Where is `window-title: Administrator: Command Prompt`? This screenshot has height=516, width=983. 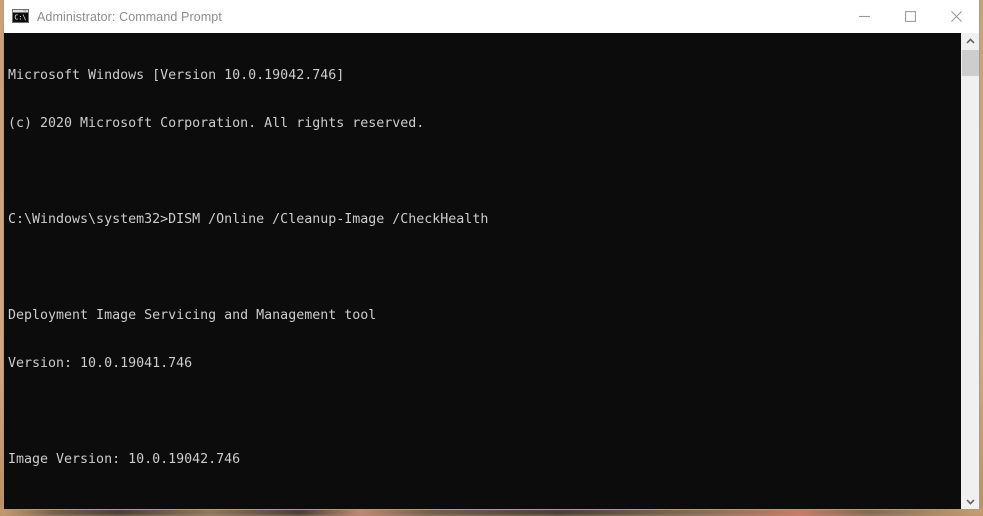
window-title: Administrator: Command Prompt is located at coordinates (129, 16).